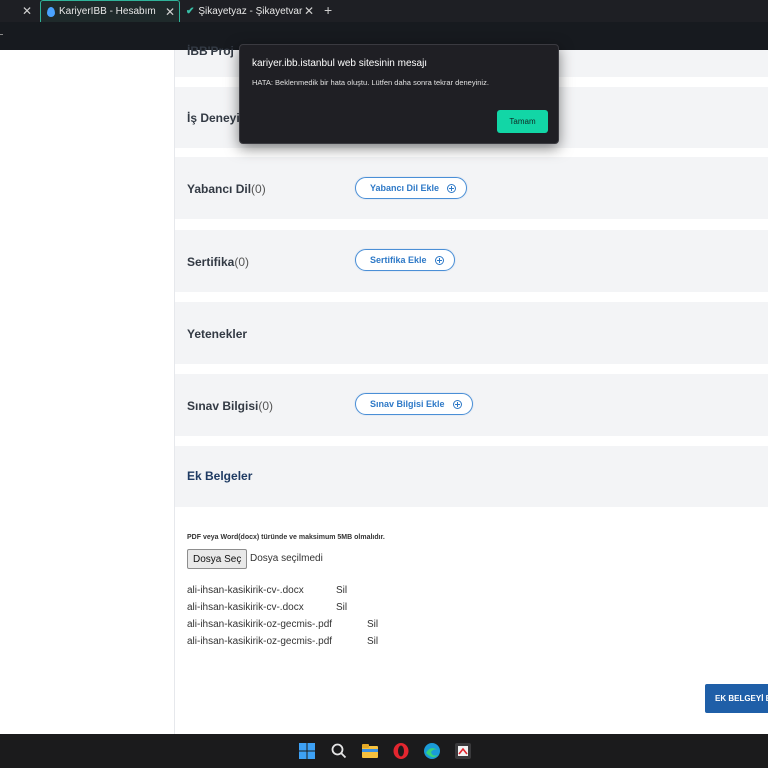 The width and height of the screenshot is (768, 768). What do you see at coordinates (217, 334) in the screenshot?
I see `section-title: Yetenekler` at bounding box center [217, 334].